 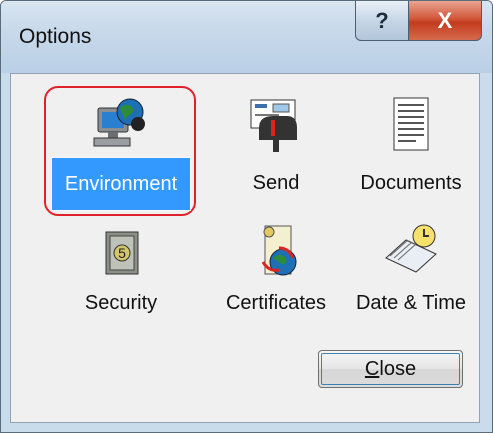 What do you see at coordinates (55, 36) in the screenshot?
I see `window-title: Options` at bounding box center [55, 36].